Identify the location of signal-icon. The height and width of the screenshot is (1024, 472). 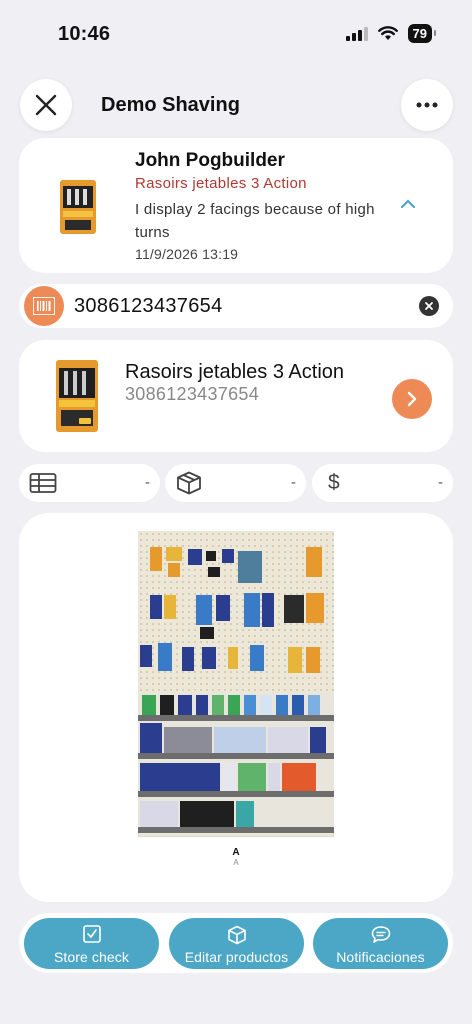
(356, 33).